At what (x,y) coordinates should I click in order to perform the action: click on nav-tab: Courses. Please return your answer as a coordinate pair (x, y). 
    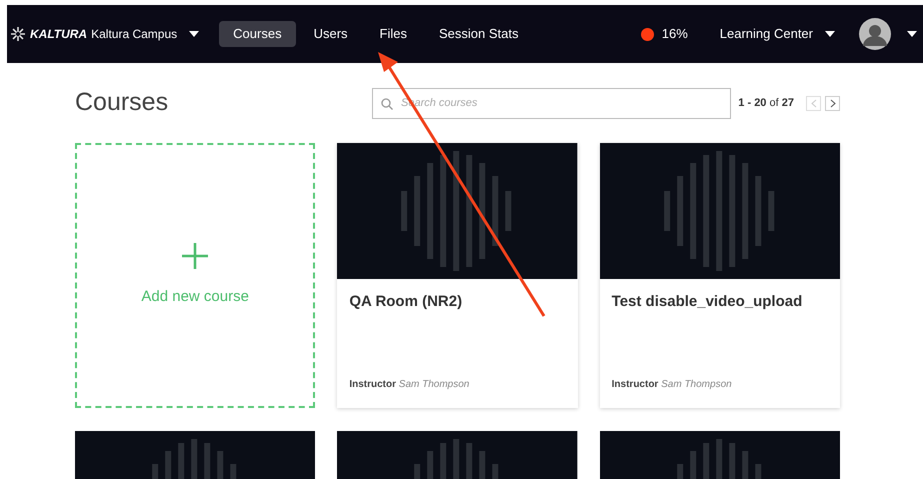
    Looking at the image, I should click on (257, 34).